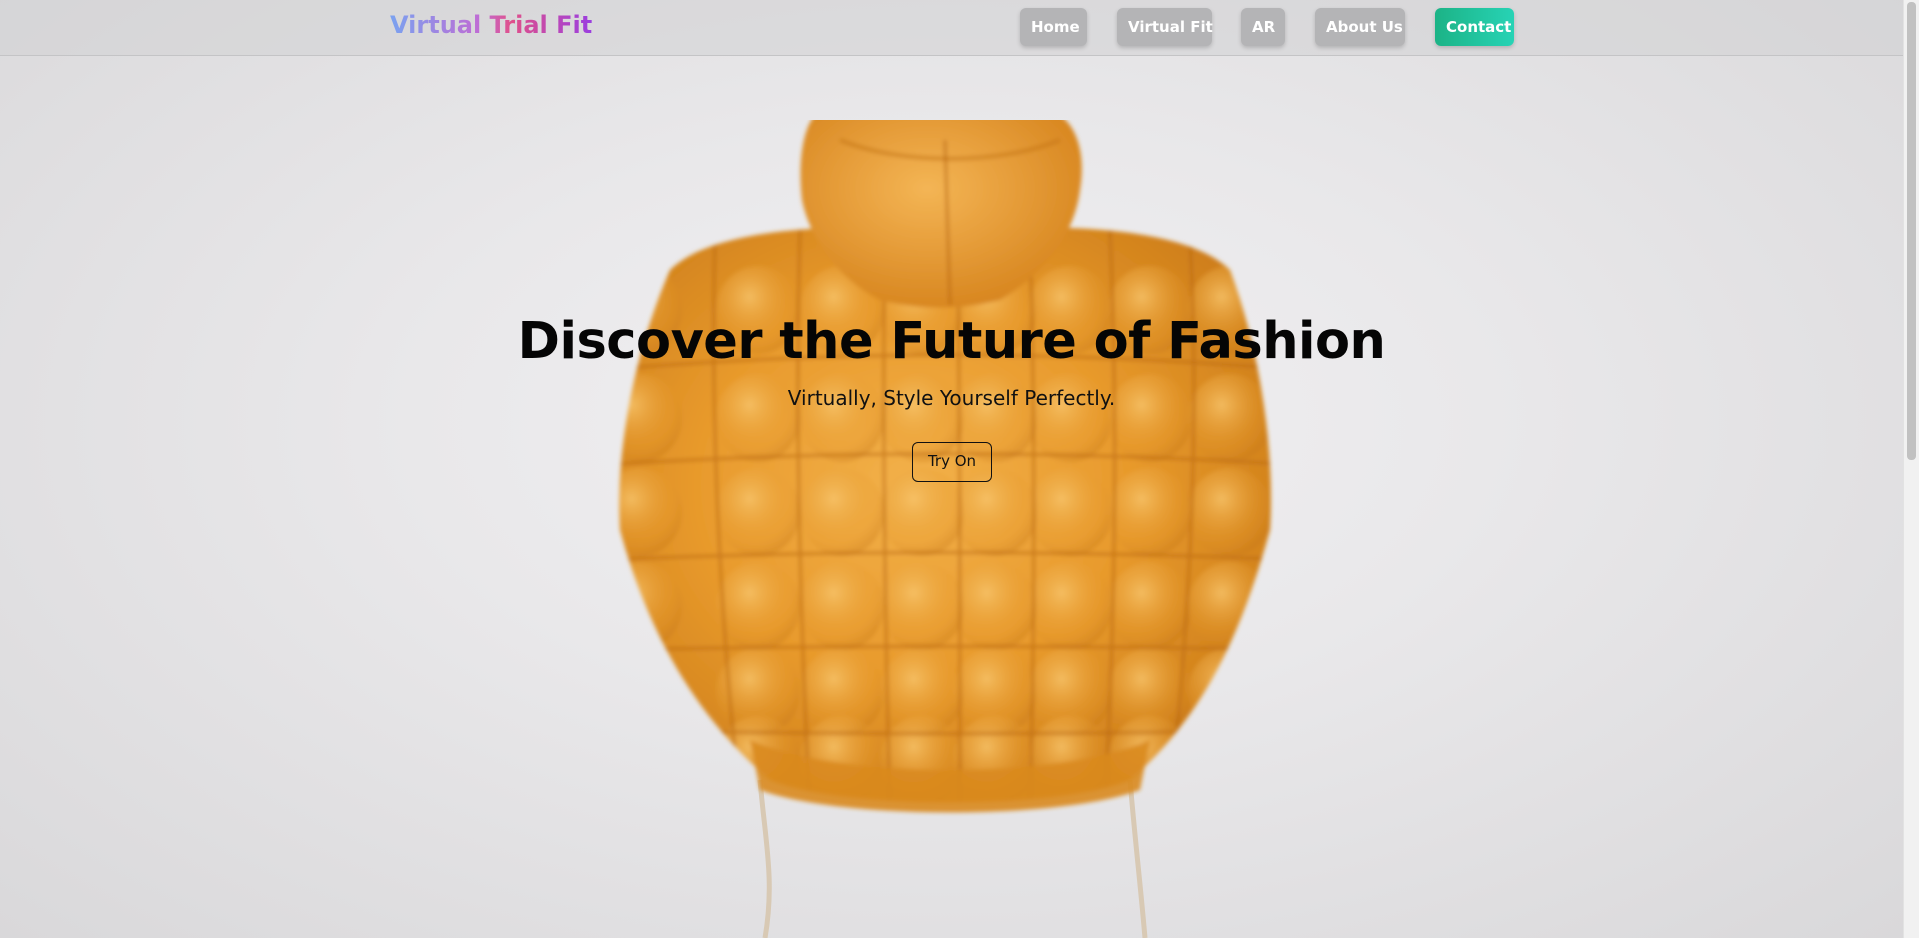 This screenshot has height=938, width=1919. I want to click on nav-ar-button: AR, so click(1263, 27).